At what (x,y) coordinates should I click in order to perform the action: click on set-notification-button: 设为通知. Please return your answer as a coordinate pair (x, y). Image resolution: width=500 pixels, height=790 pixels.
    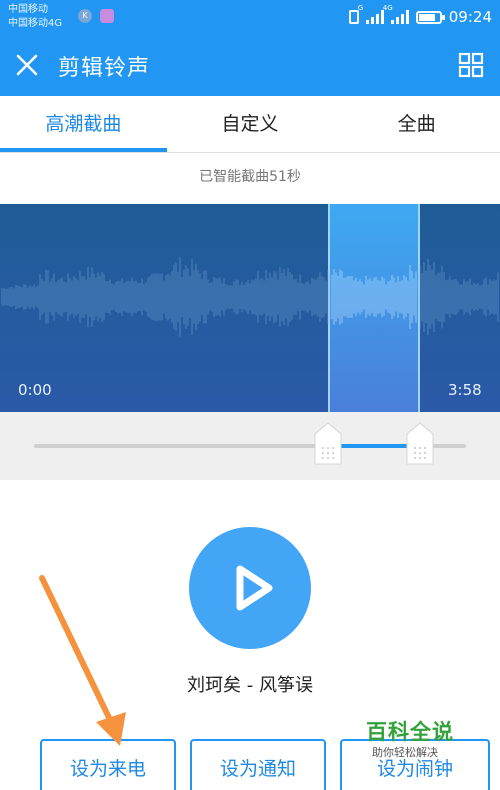
    Looking at the image, I should click on (258, 764).